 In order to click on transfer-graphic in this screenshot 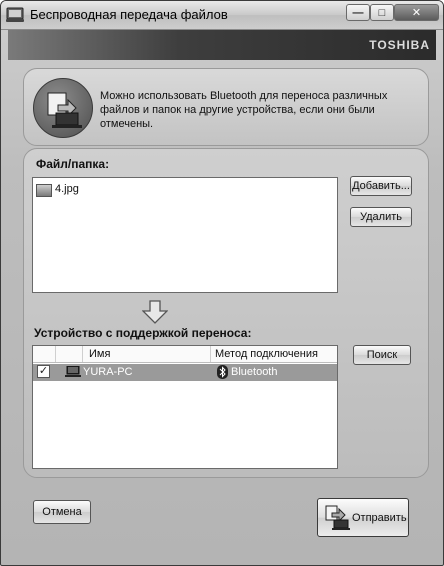, I will do `click(64, 110)`.